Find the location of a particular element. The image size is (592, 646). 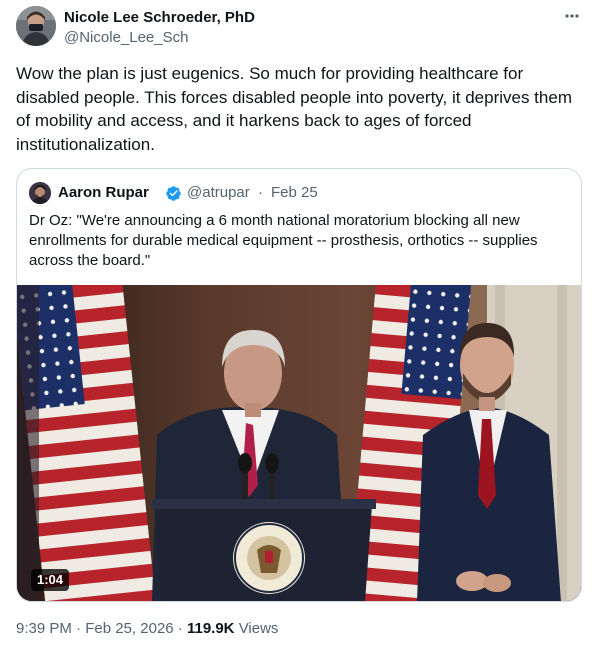

verified-badge-icon is located at coordinates (173, 193).